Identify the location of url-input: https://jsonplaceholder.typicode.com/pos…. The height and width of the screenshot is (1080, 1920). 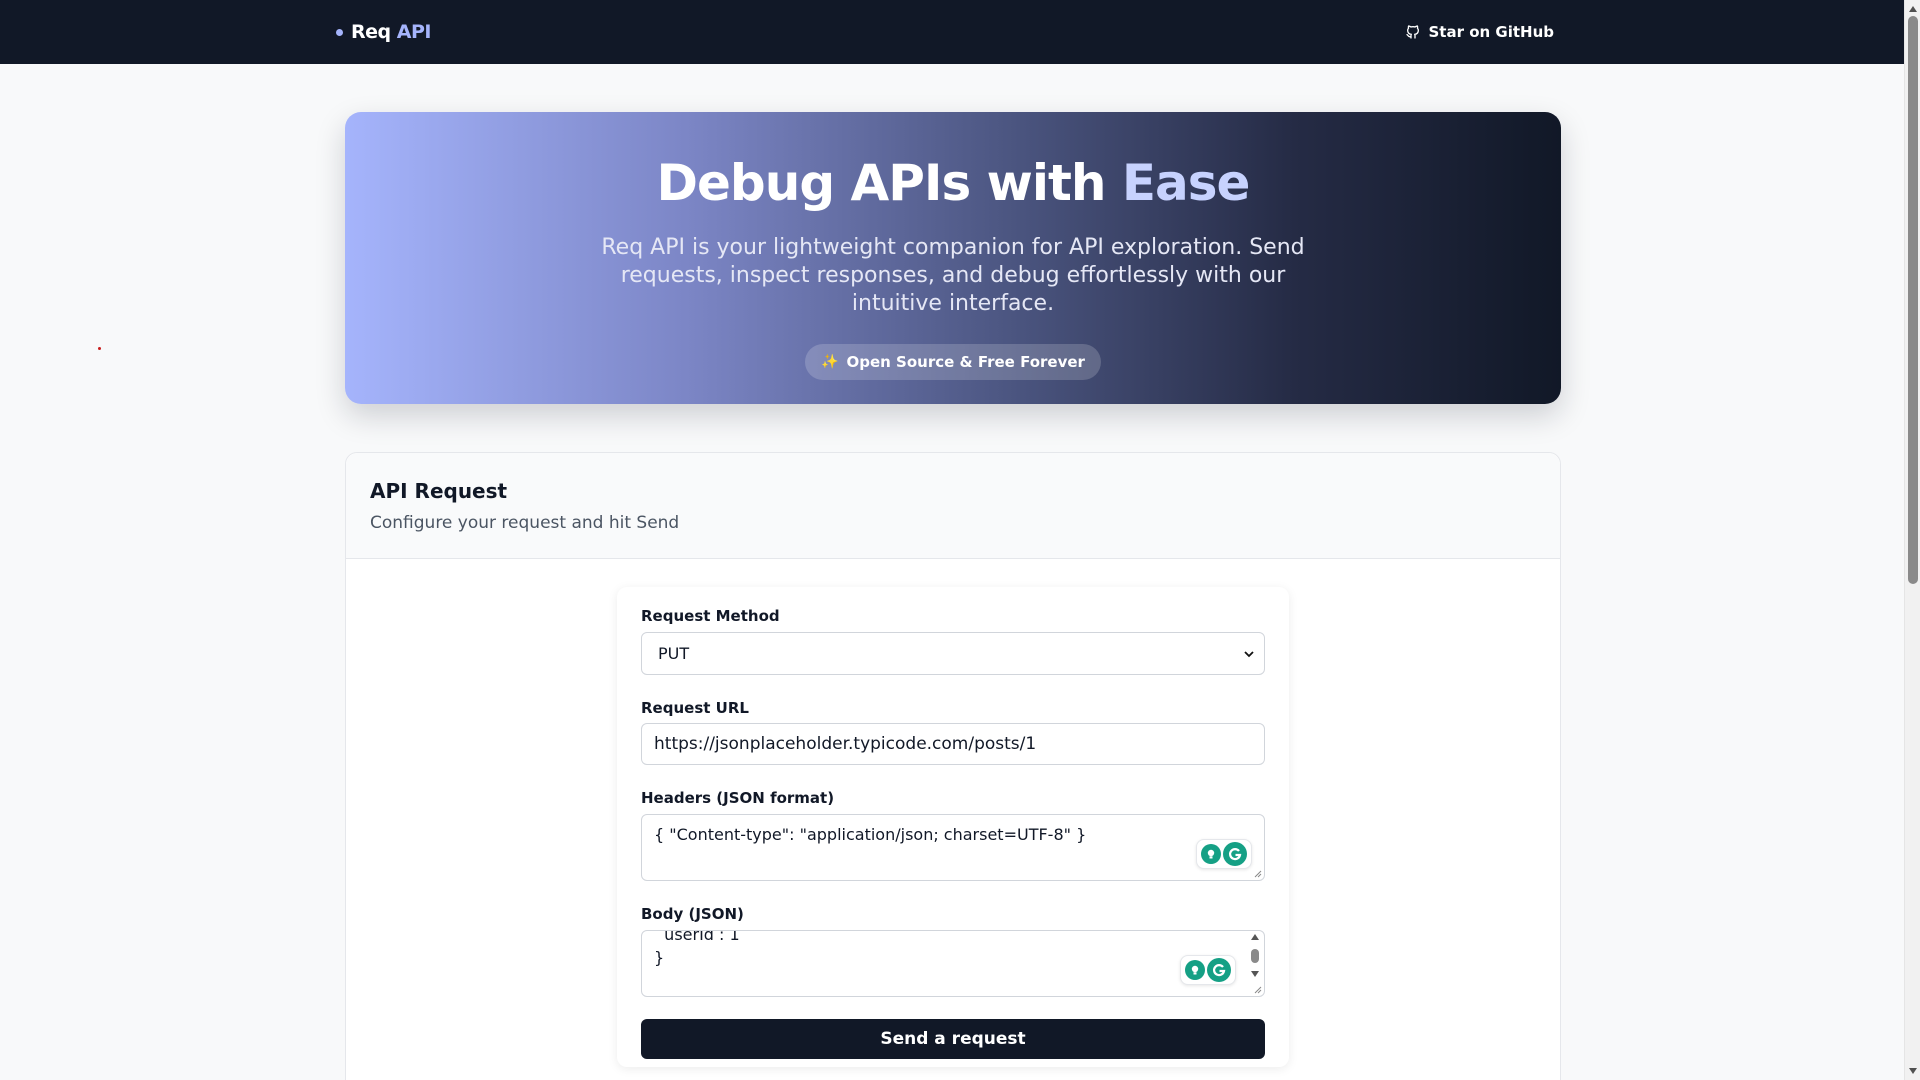
(953, 744).